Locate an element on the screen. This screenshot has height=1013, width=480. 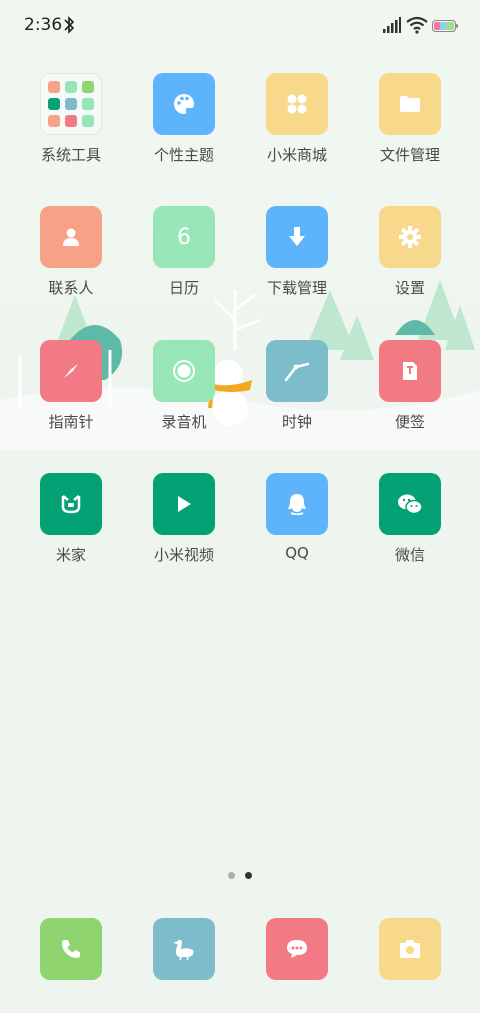
app-calendar: 6 日历 is located at coordinates (184, 261).